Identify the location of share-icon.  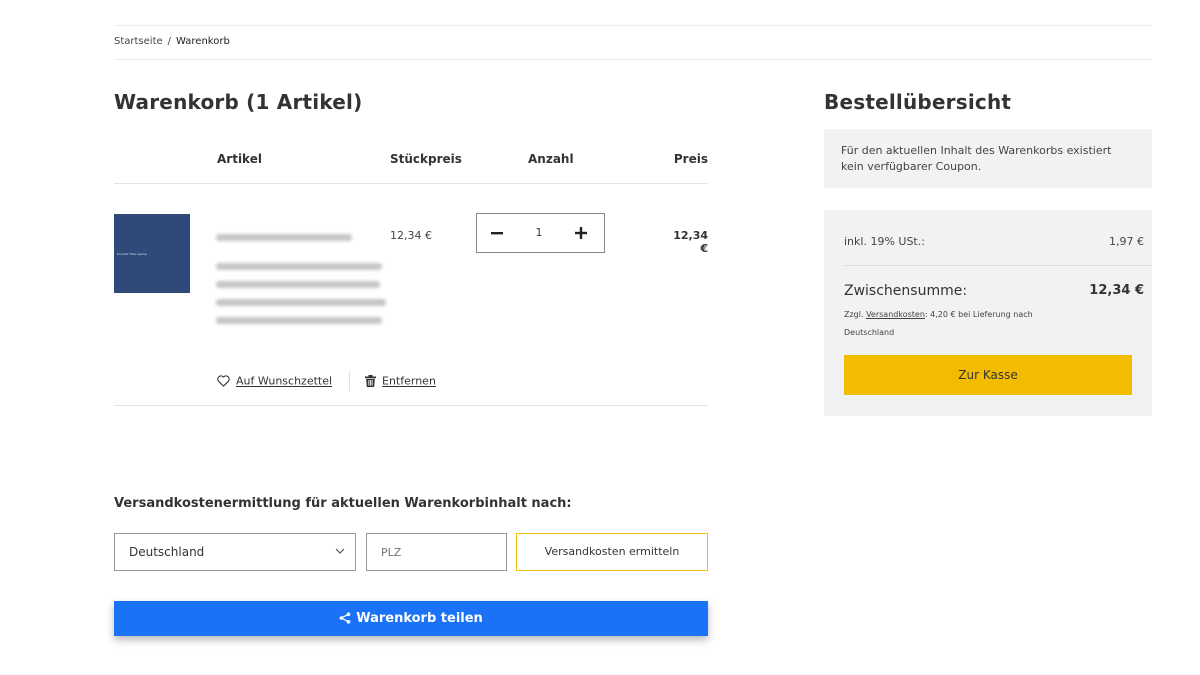
(345, 617).